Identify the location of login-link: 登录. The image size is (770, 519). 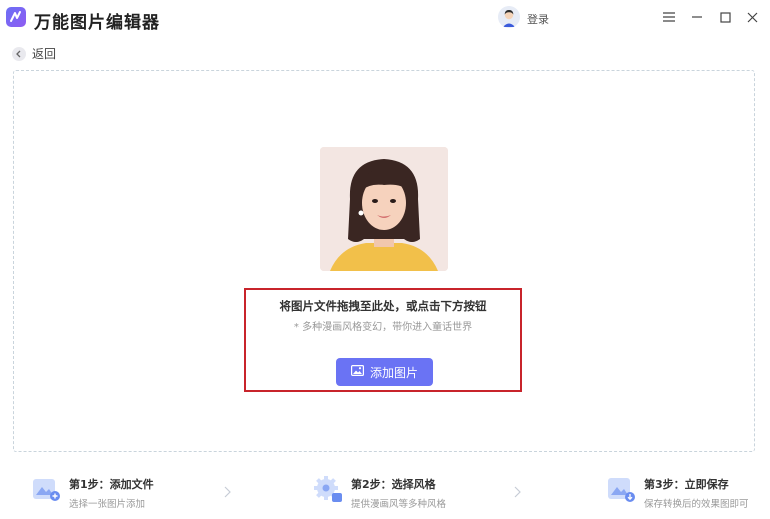
(538, 19).